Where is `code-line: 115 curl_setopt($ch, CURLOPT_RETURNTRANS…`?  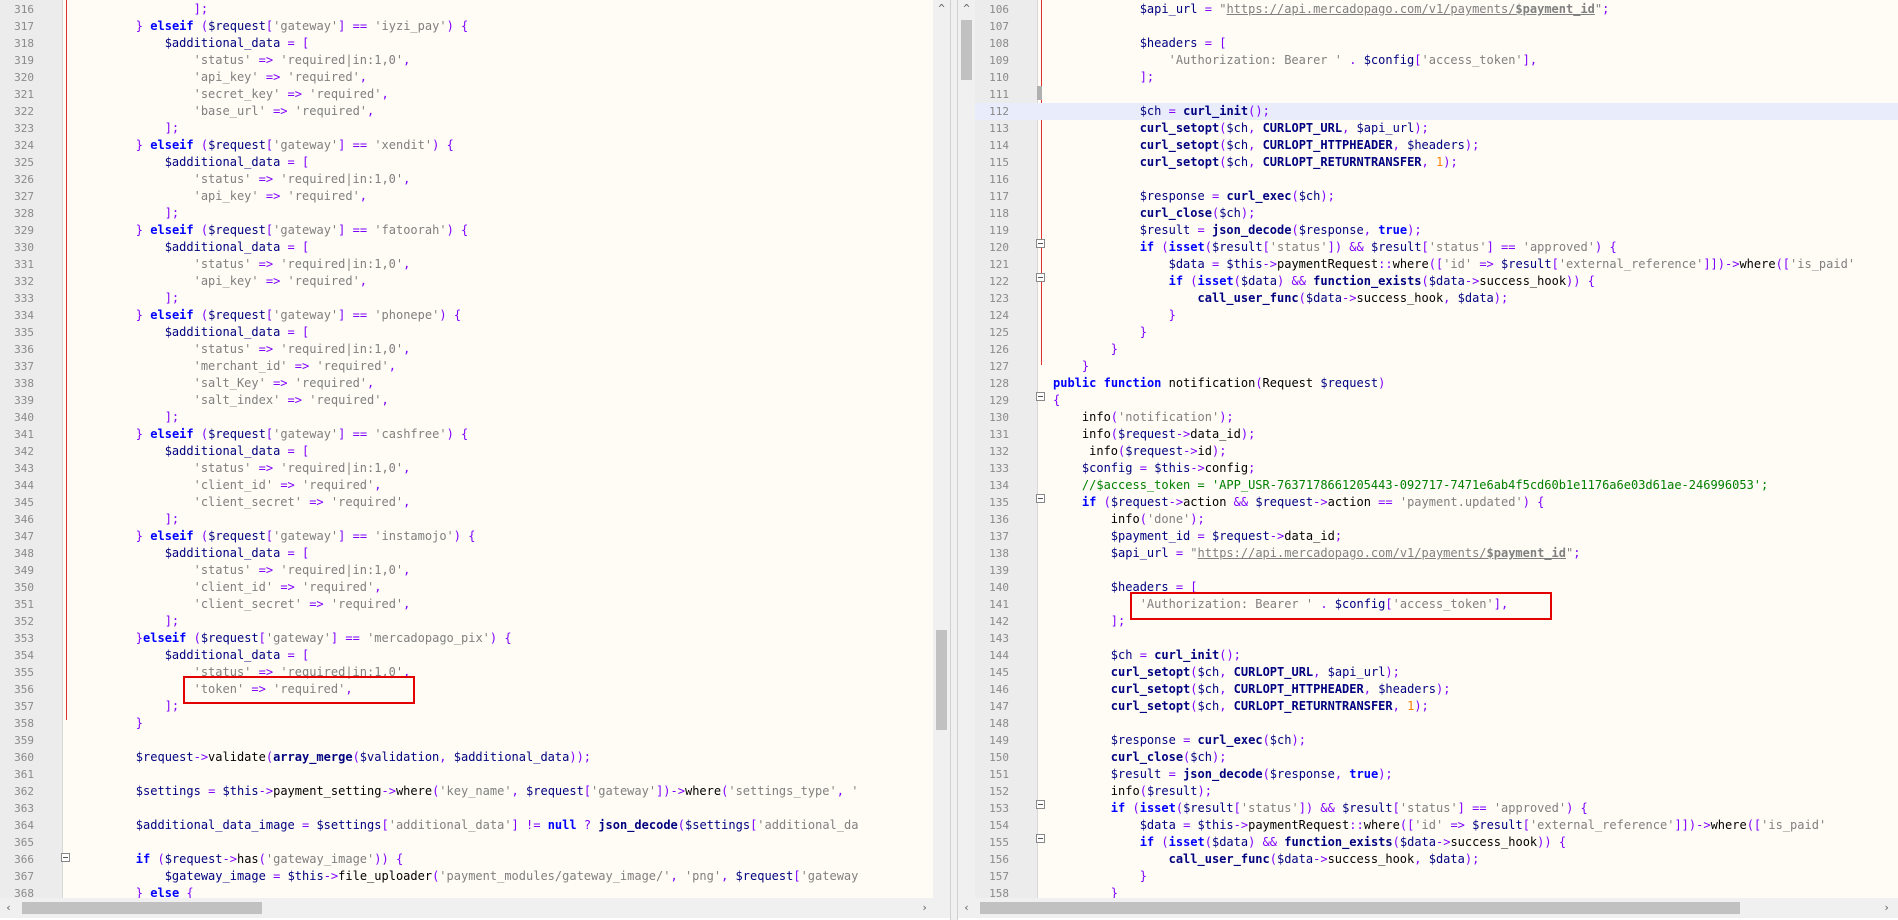
code-line: 115 curl_setopt($ch, CURLOPT_RETURNTRANS… is located at coordinates (1436, 162).